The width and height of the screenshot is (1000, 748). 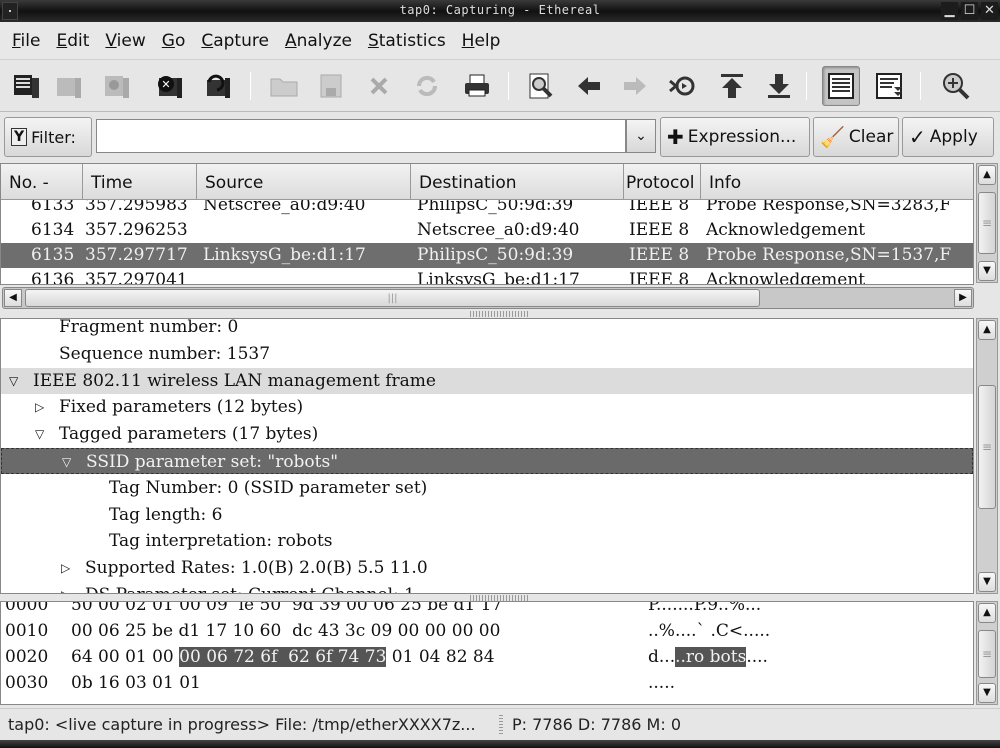 What do you see at coordinates (26, 608) in the screenshot?
I see `hex-offset: 0000` at bounding box center [26, 608].